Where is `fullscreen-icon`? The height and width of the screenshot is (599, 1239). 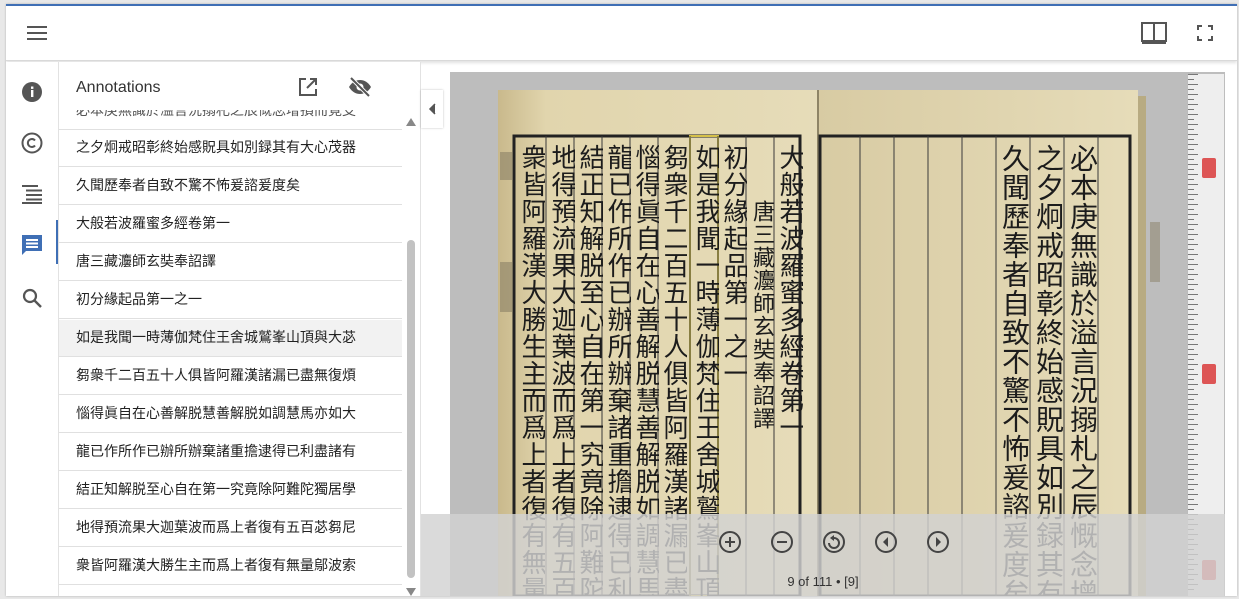
fullscreen-icon is located at coordinates (1205, 33).